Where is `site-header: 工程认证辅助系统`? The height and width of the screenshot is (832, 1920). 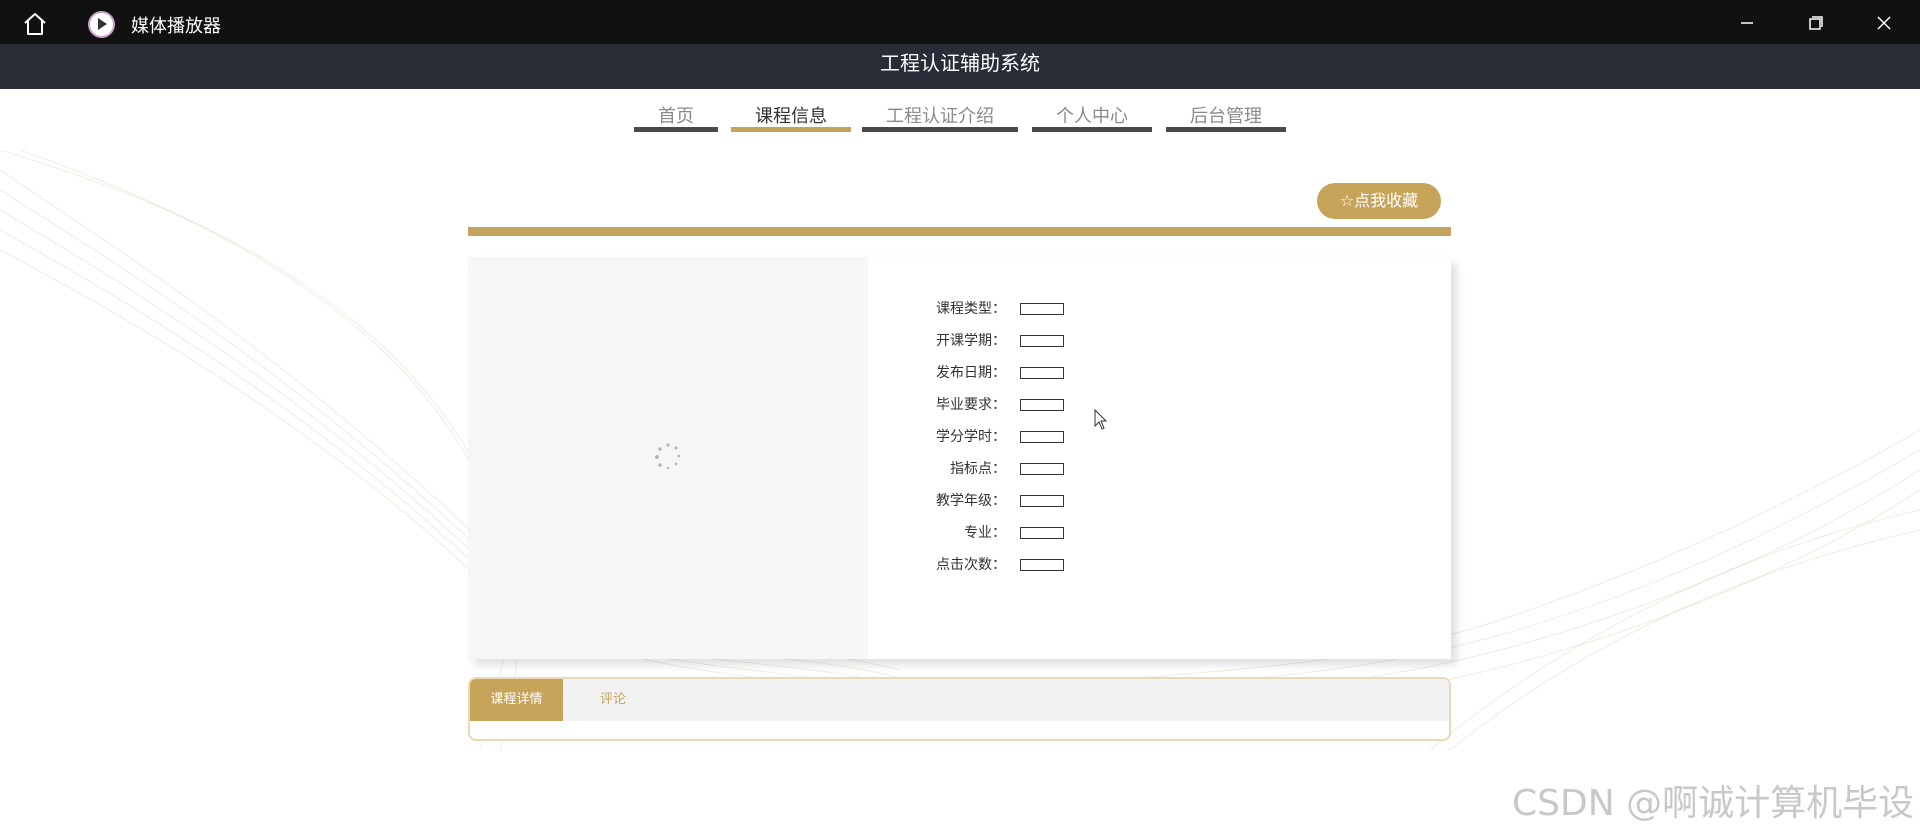 site-header: 工程认证辅助系统 is located at coordinates (960, 66).